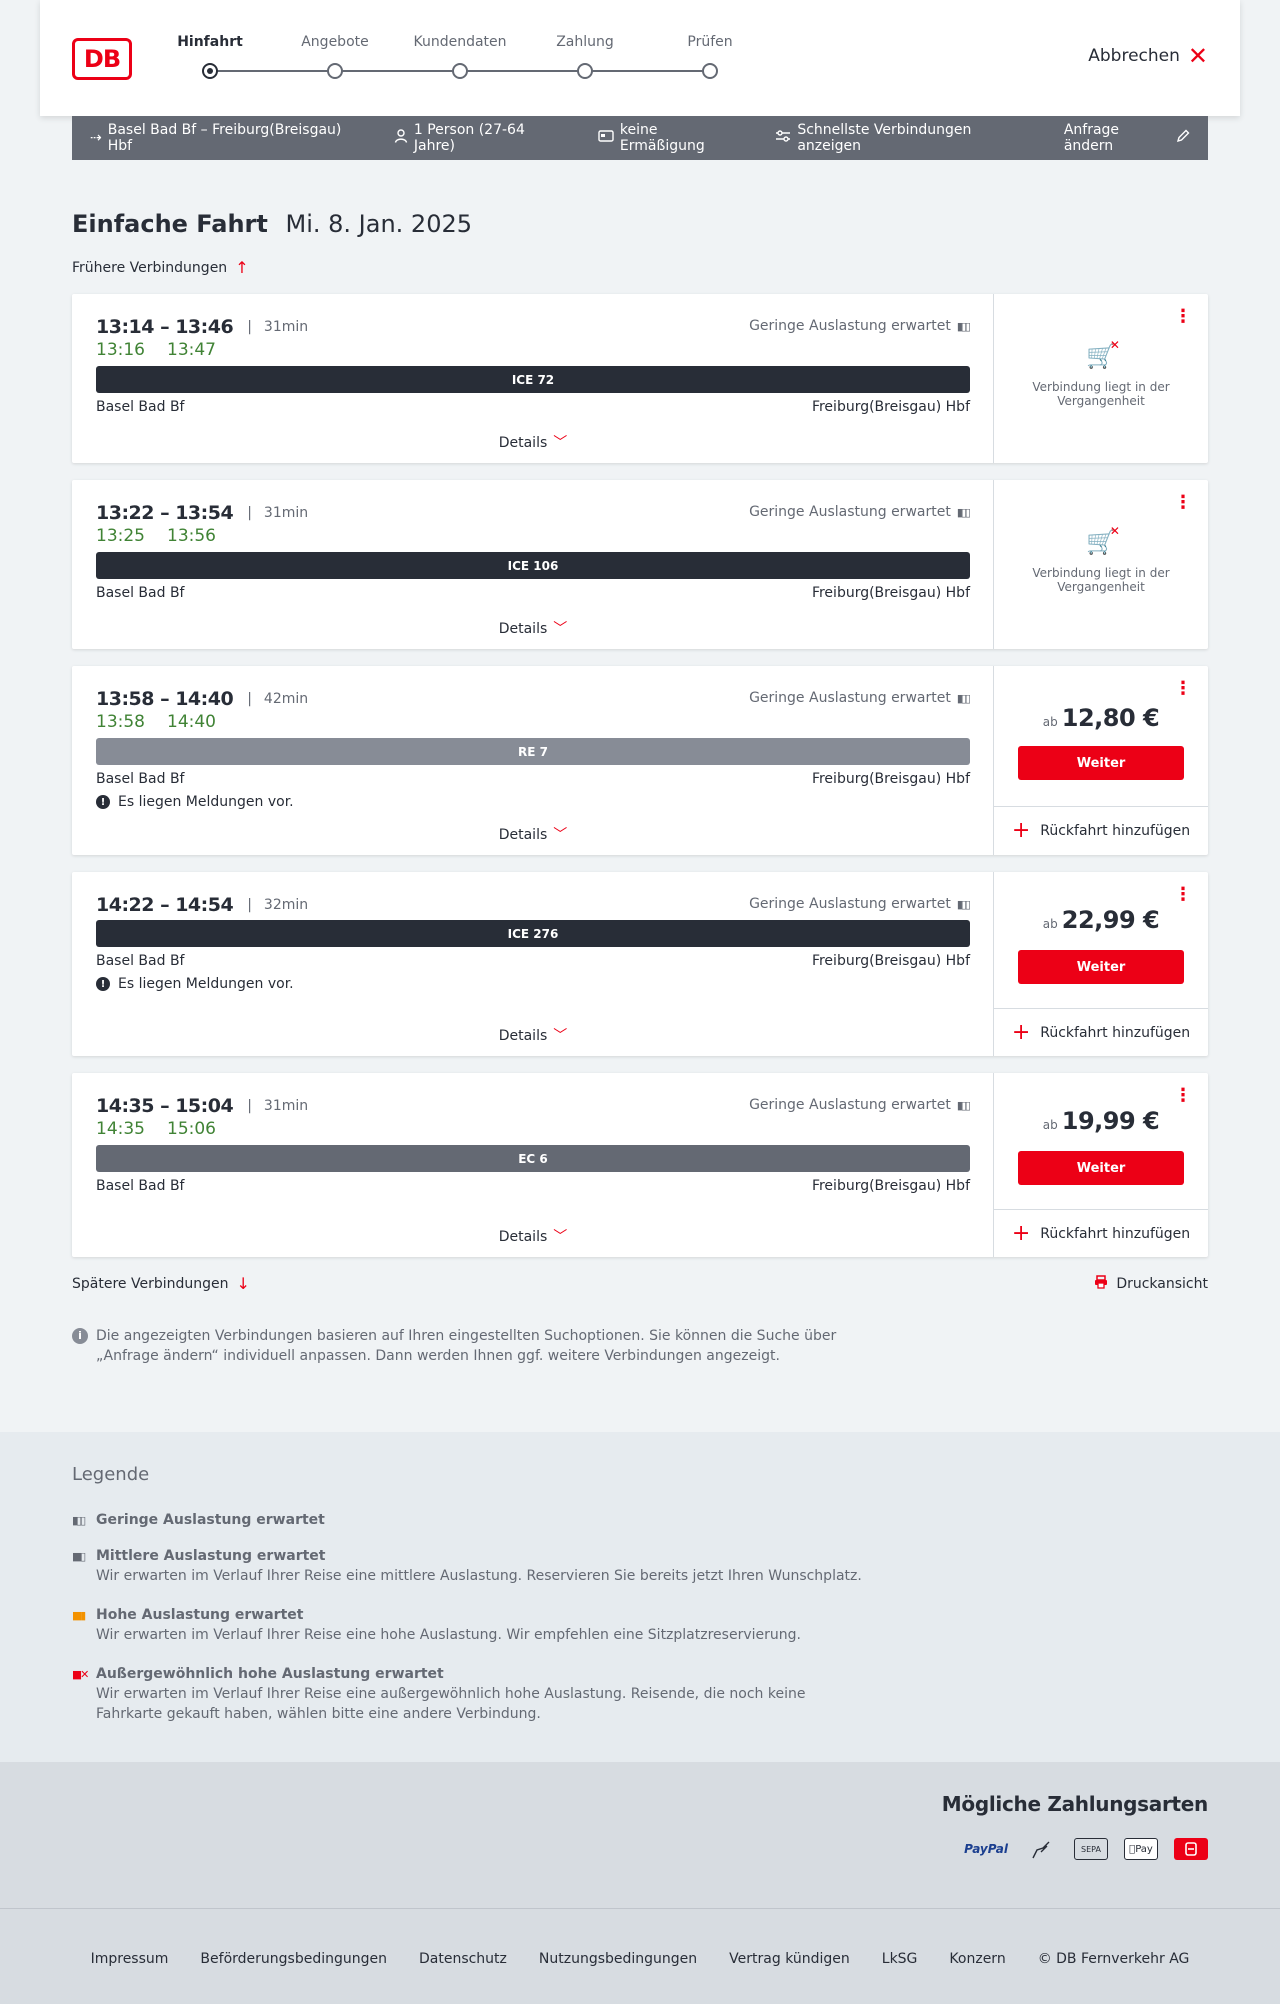 The width and height of the screenshot is (1280, 2004). I want to click on step-kundendaten: Kundendaten, so click(460, 56).